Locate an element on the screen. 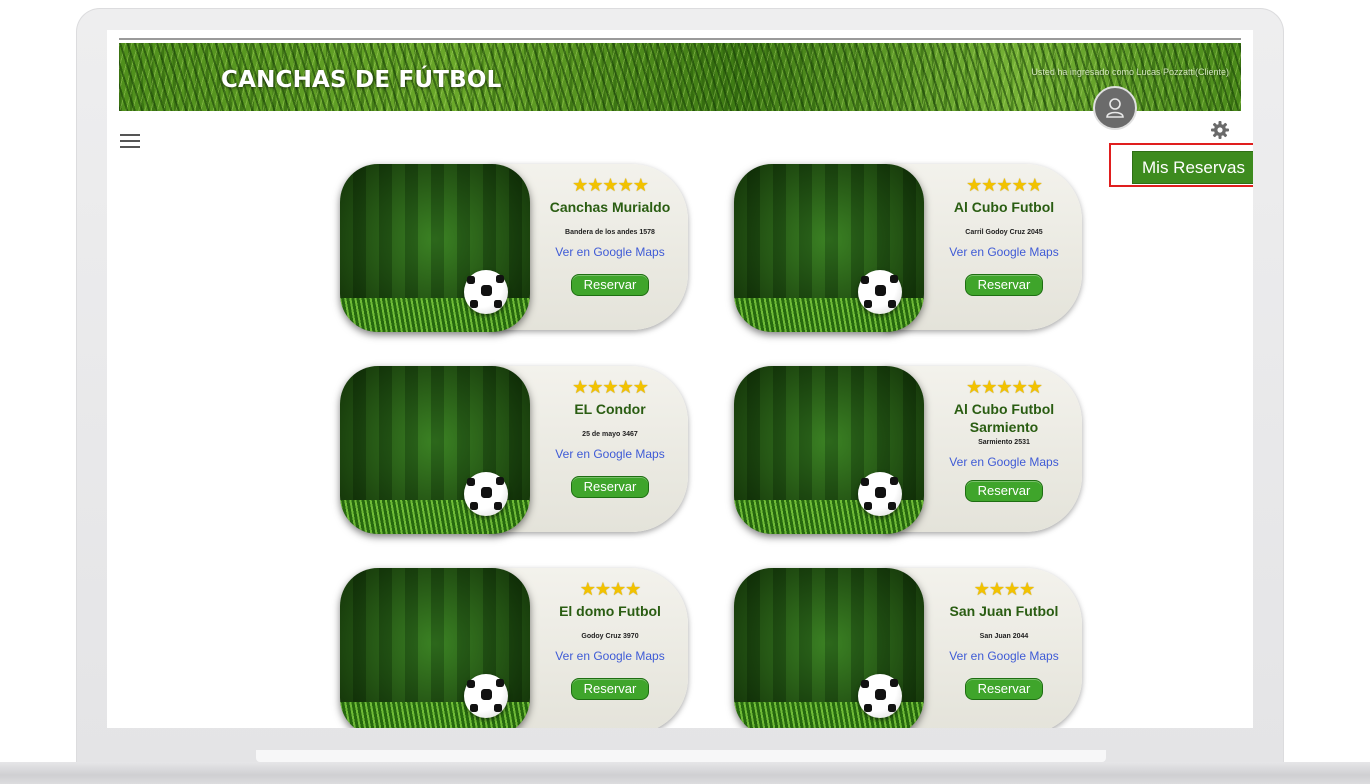  field-address: Carril Godoy Cruz 2045 is located at coordinates (1004, 232).